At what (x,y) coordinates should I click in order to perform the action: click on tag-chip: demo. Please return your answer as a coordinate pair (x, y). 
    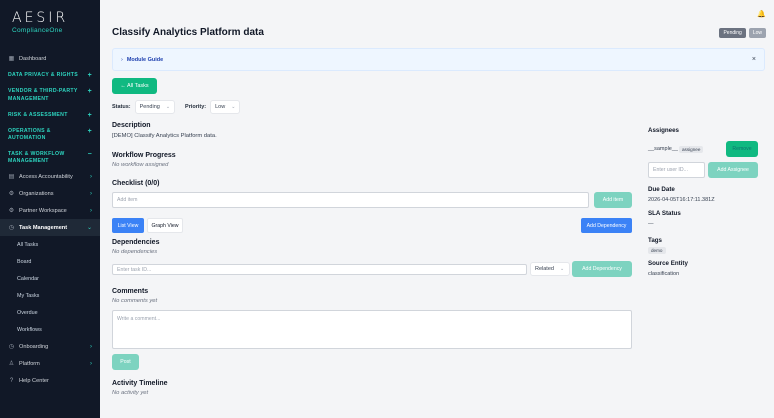
    Looking at the image, I should click on (657, 250).